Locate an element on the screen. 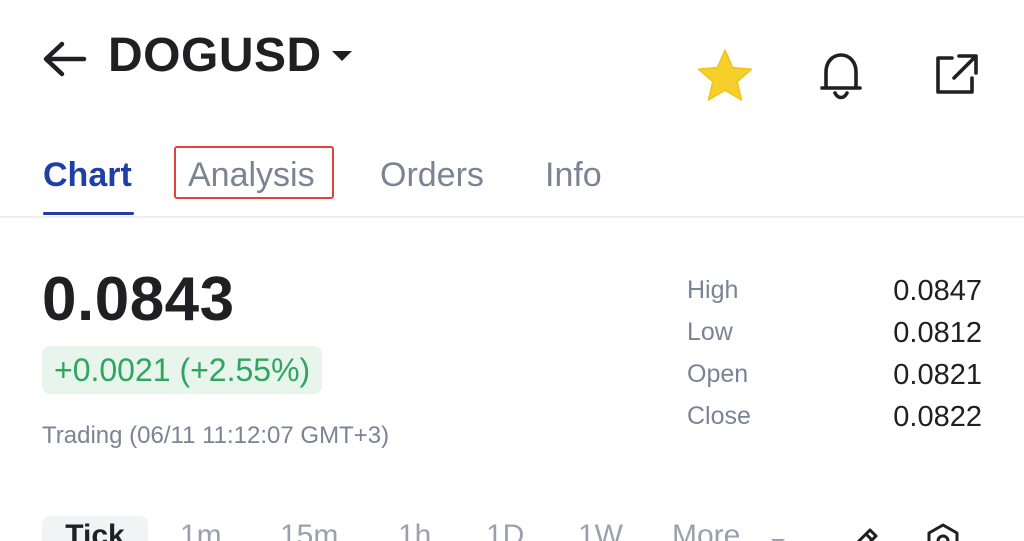  external-share-icon is located at coordinates (956, 74).